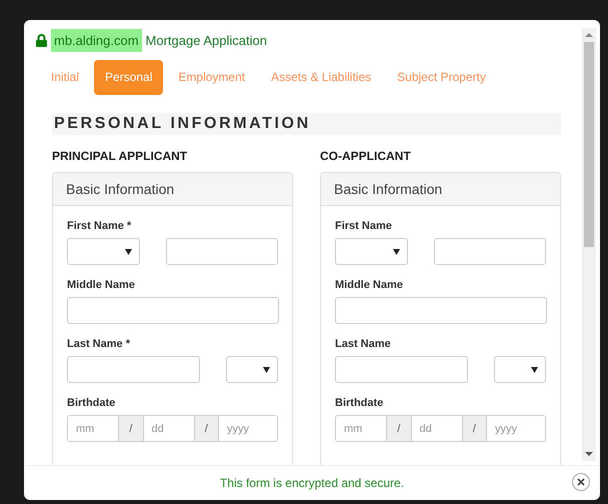 The image size is (608, 504). Describe the element at coordinates (364, 226) in the screenshot. I see `field-label: First Name` at that location.